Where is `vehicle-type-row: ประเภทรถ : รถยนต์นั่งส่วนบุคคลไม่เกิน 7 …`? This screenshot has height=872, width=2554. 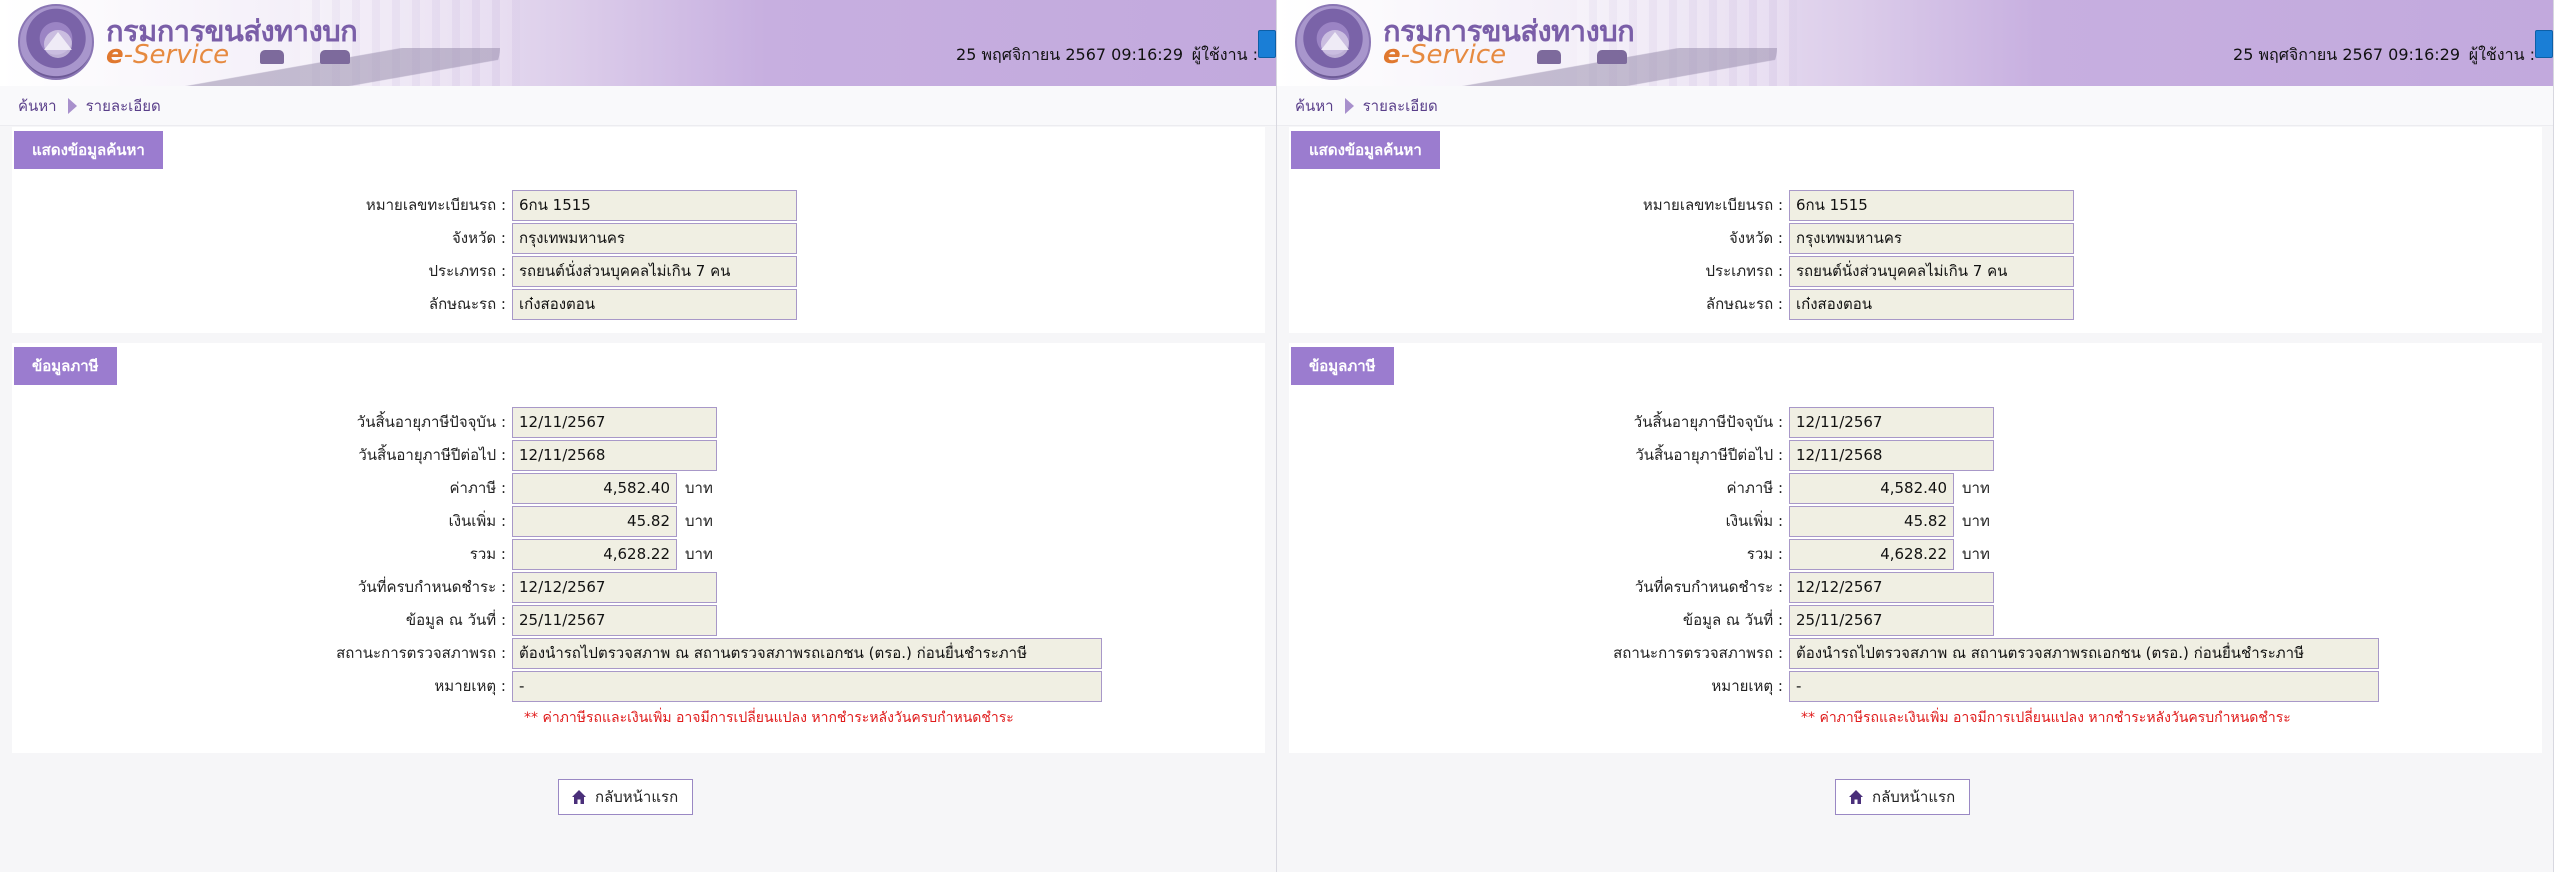
vehicle-type-row: ประเภทรถ : รถยนต์นั่งส่วนบุคคลไม่เกิน 7 … is located at coordinates (1681, 271).